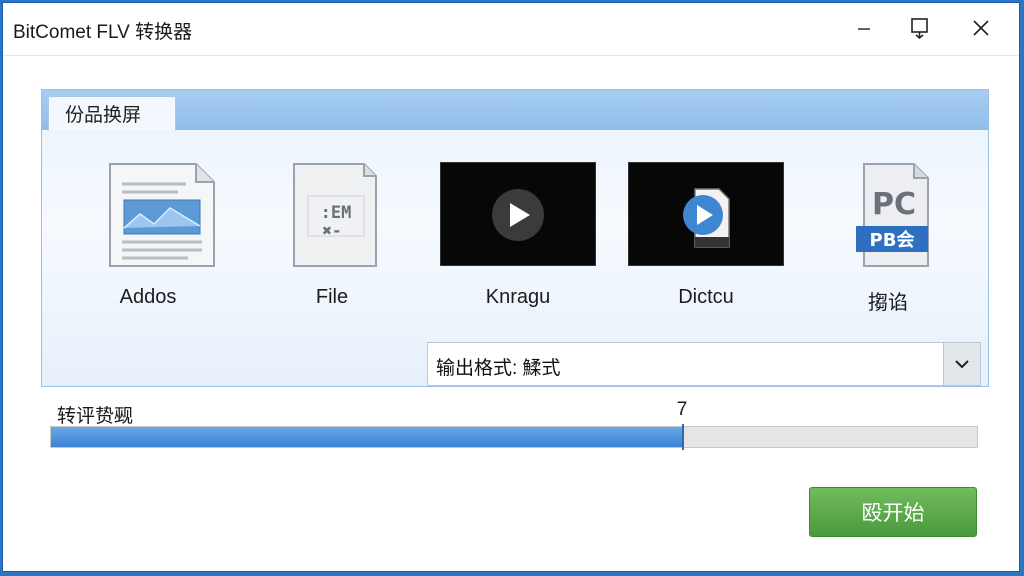 This screenshot has height=576, width=1024. I want to click on file-item-file: :EM ✖- File, so click(332, 242).